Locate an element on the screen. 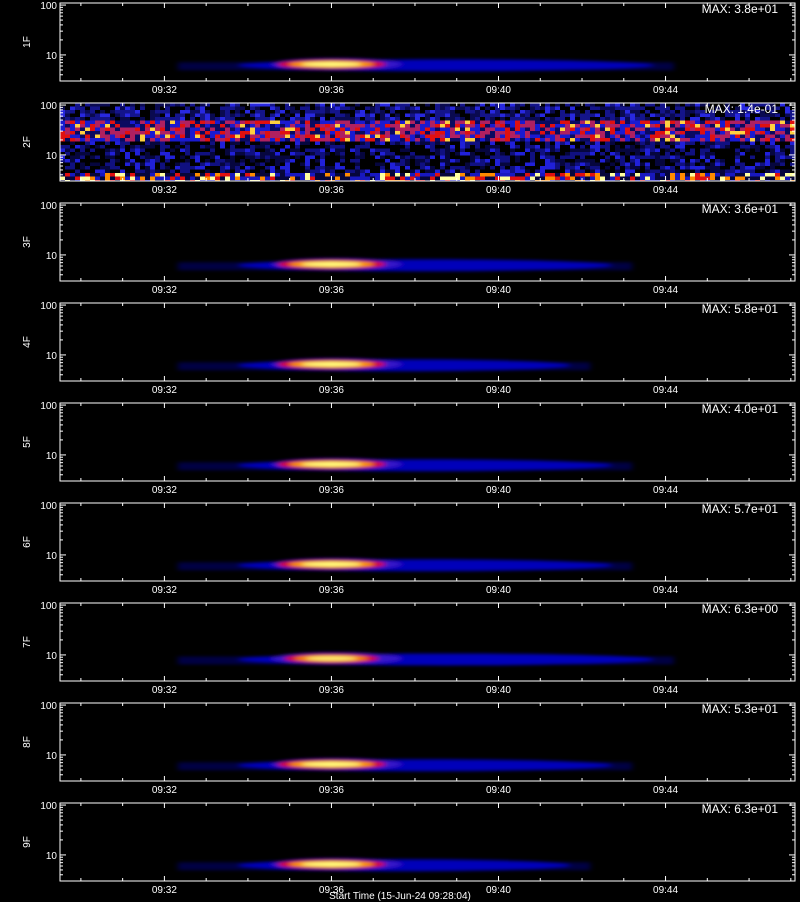  max-label: MAX: 3.6e+01 is located at coordinates (740, 209).